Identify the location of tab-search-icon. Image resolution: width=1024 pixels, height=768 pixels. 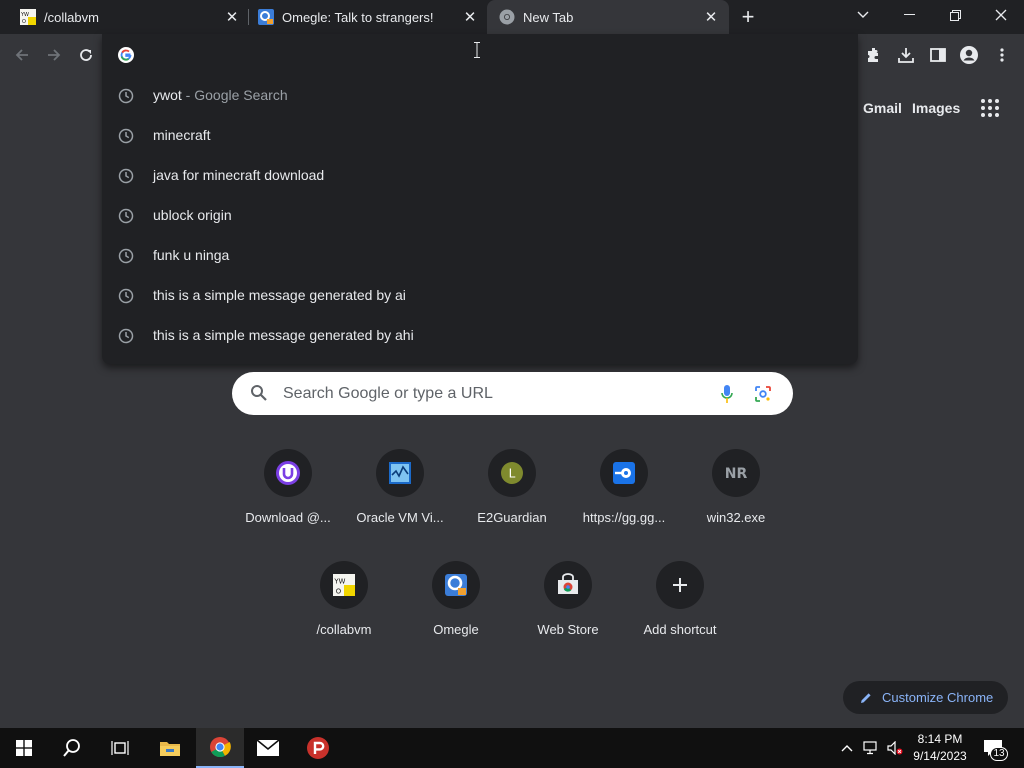
(863, 15).